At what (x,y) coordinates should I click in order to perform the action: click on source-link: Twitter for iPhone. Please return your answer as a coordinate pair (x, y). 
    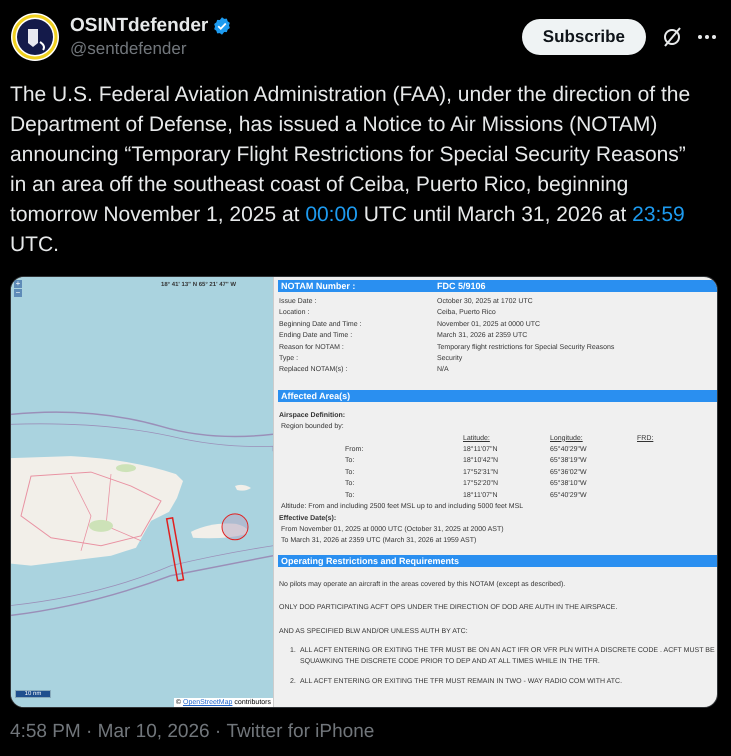
    Looking at the image, I should click on (300, 732).